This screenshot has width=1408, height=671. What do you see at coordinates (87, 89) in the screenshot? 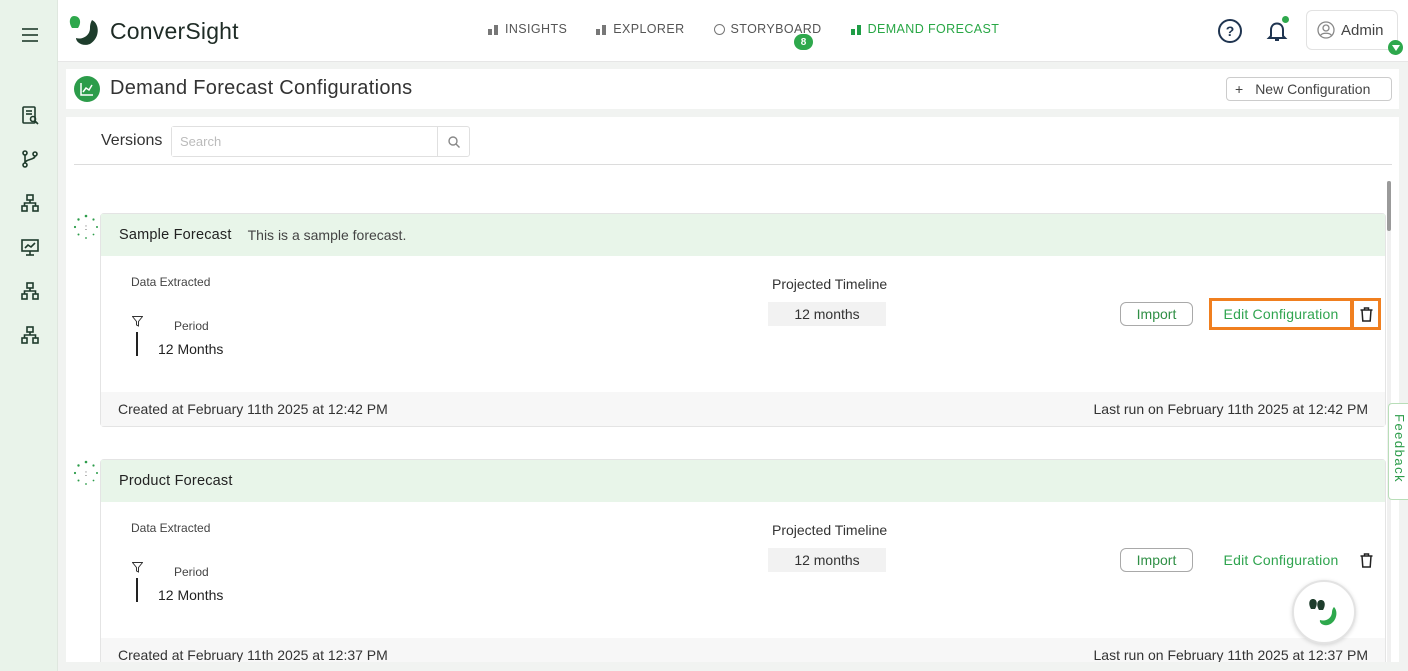
I see `trend-chart-icon` at bounding box center [87, 89].